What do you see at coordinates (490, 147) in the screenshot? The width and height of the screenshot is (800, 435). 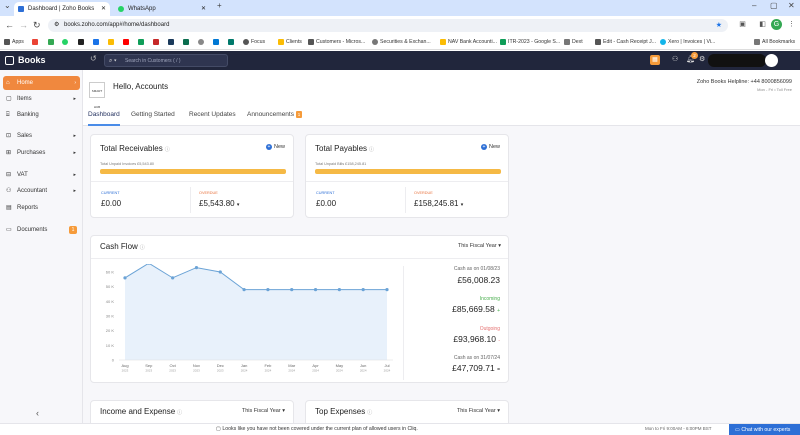 I see `new-bill-button: + New` at bounding box center [490, 147].